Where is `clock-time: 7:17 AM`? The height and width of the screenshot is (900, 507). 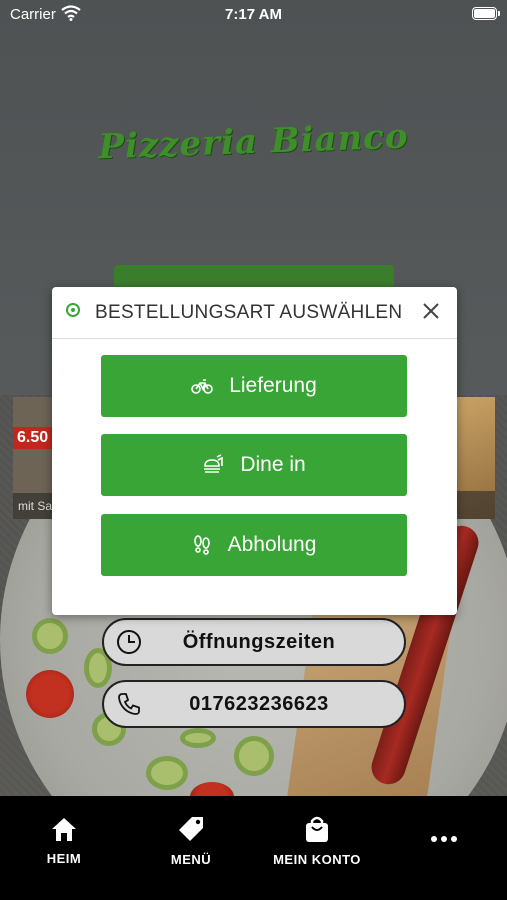 clock-time: 7:17 AM is located at coordinates (253, 14).